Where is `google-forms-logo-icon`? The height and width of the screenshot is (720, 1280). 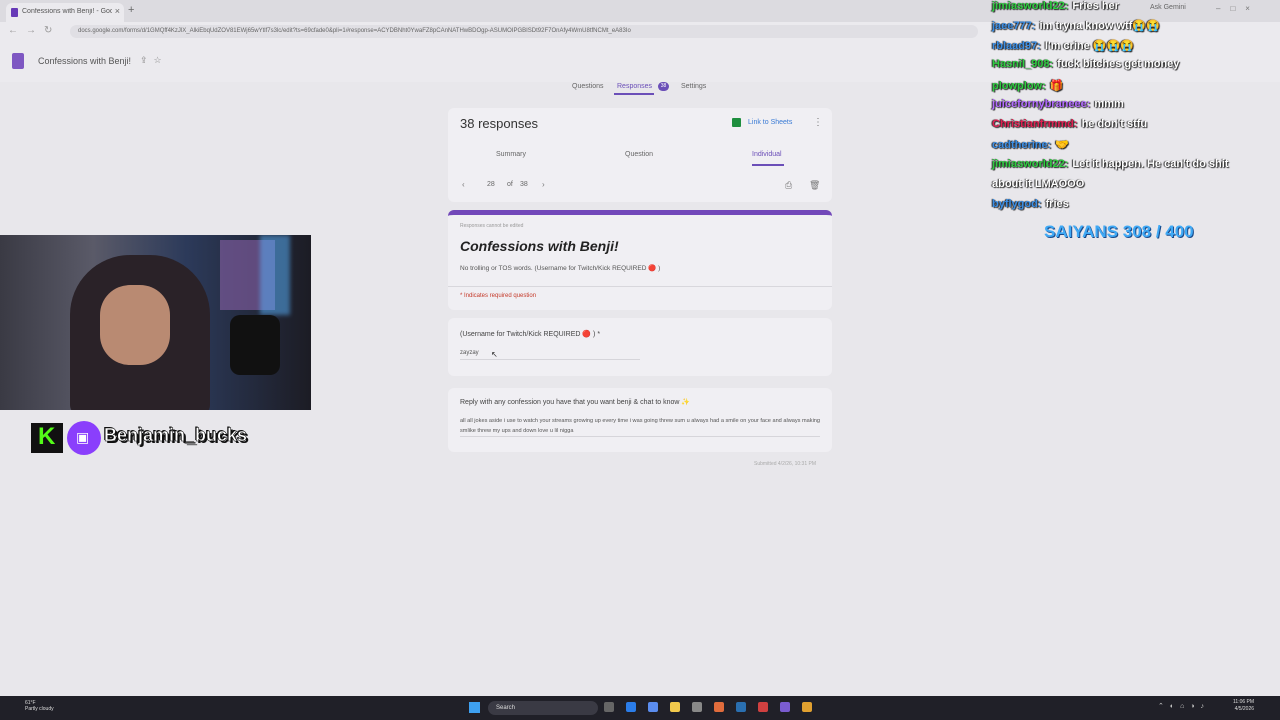 google-forms-logo-icon is located at coordinates (18, 61).